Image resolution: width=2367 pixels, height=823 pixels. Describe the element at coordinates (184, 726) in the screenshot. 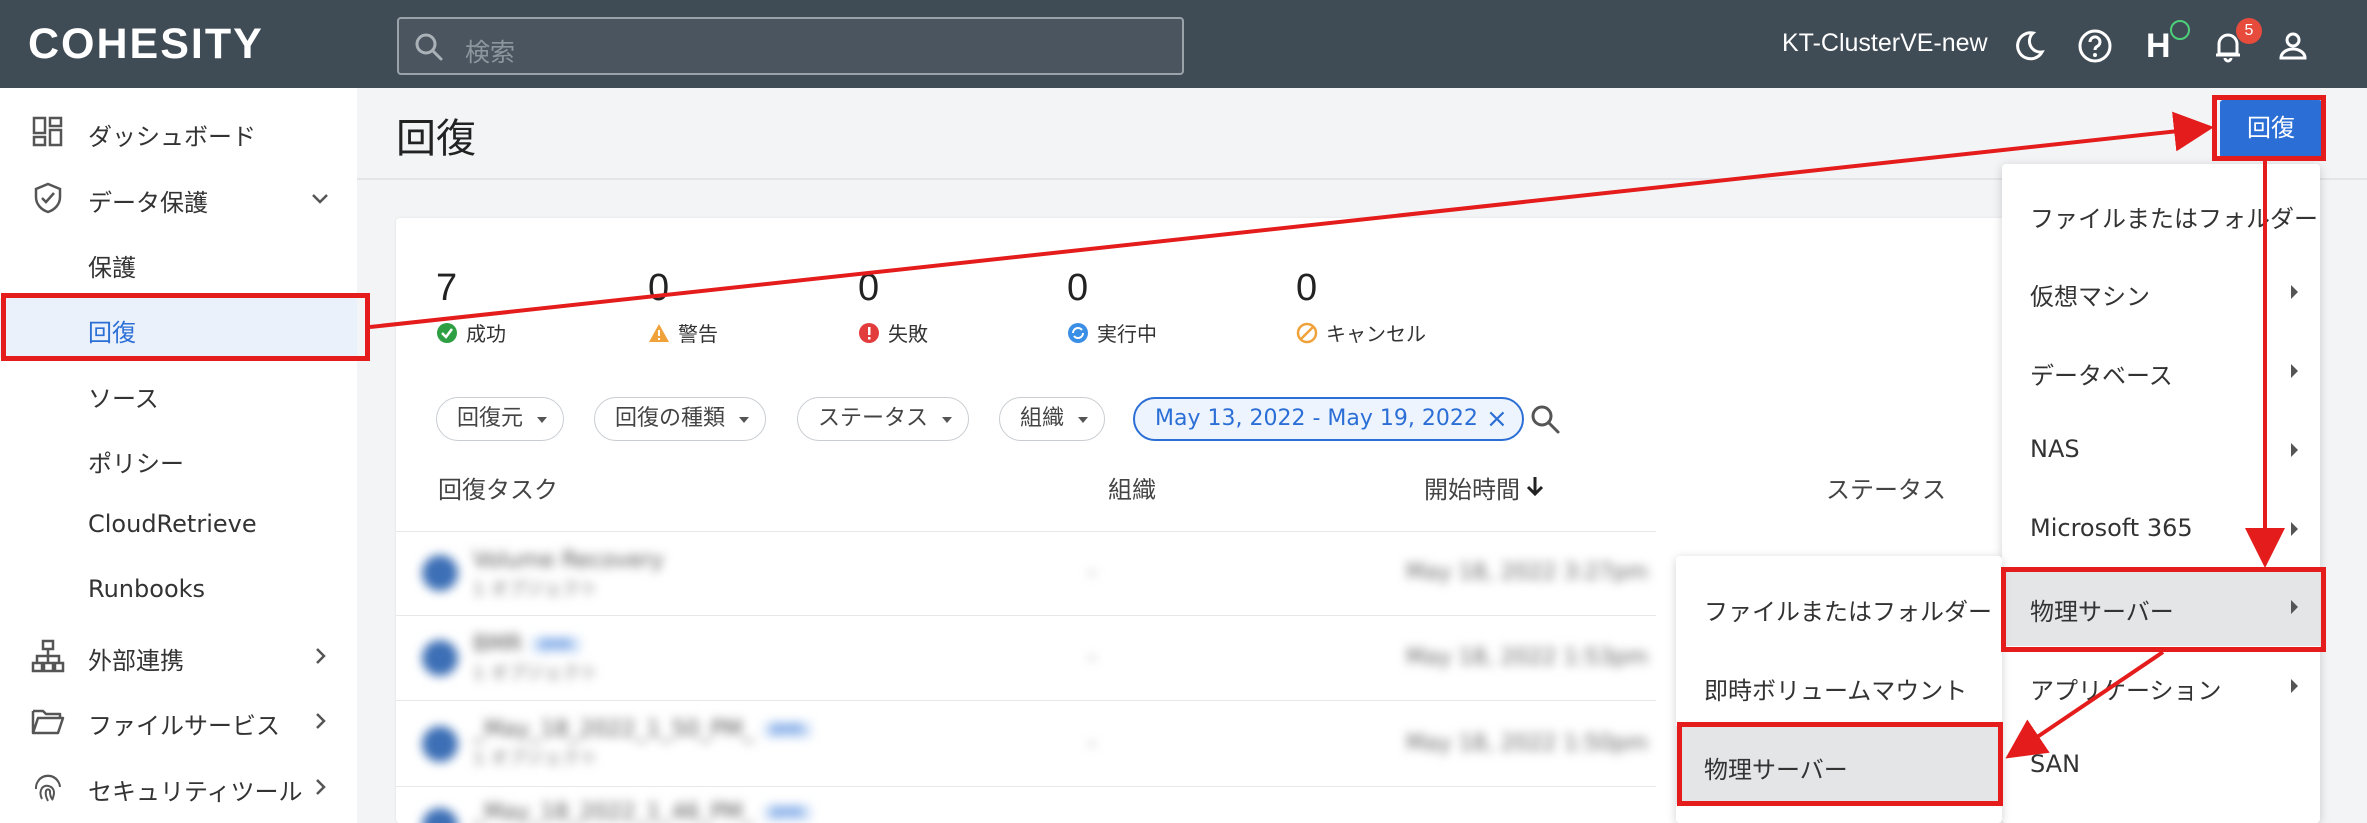

I see `sidebar-item-label: ファイルサービス` at that location.